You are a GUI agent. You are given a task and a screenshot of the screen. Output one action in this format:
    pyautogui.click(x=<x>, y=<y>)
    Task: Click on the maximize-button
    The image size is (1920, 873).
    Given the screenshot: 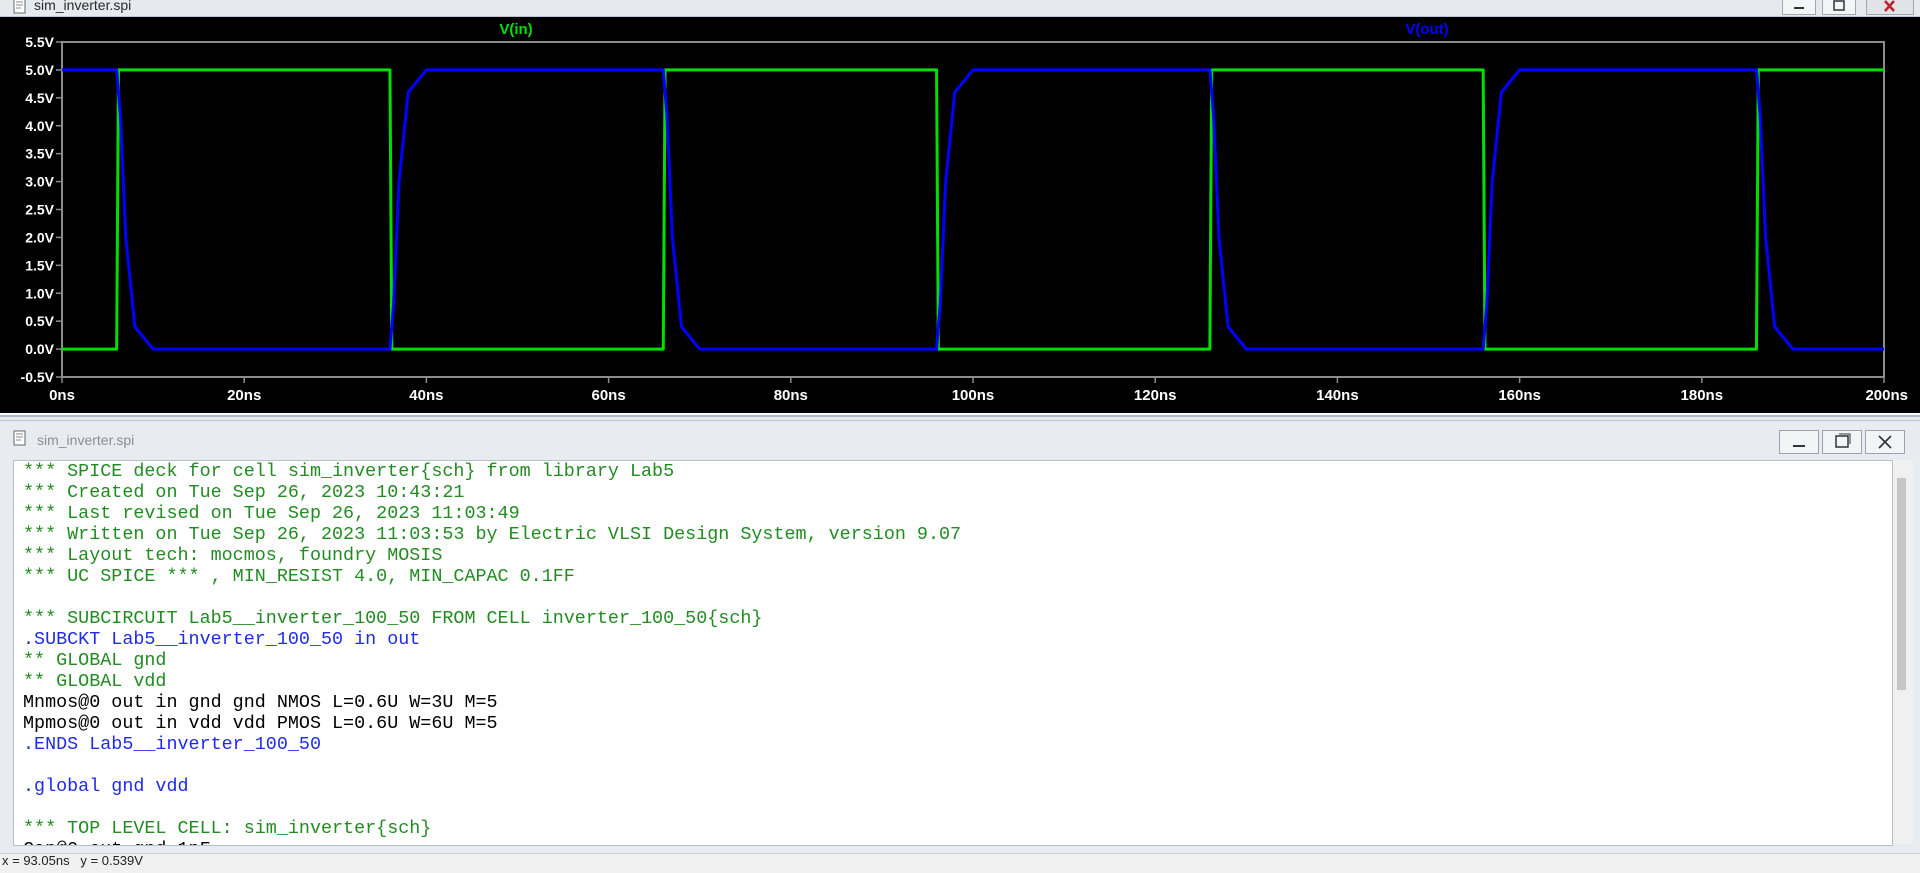 What is the action you would take?
    pyautogui.click(x=1839, y=7)
    